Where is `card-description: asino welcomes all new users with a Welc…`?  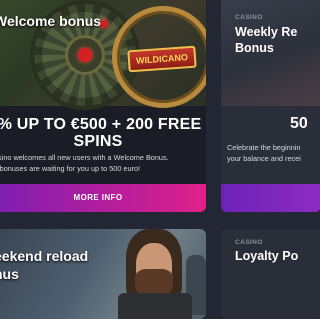 card-description: asino welcomes all new users with a Welc… is located at coordinates (102, 163).